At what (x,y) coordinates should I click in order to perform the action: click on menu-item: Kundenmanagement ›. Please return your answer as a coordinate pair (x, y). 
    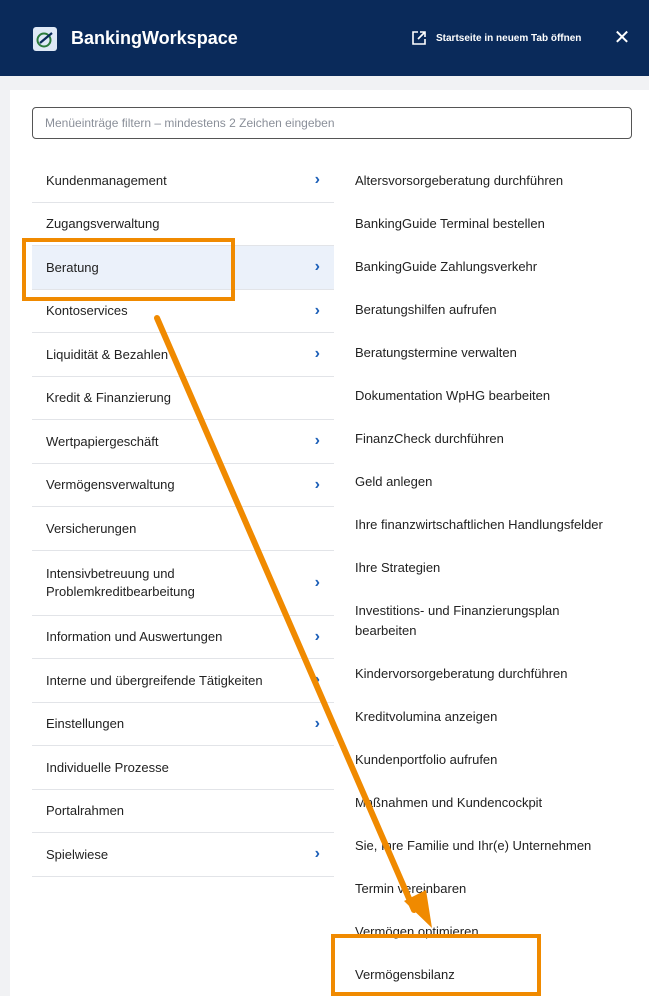
    Looking at the image, I should click on (183, 181).